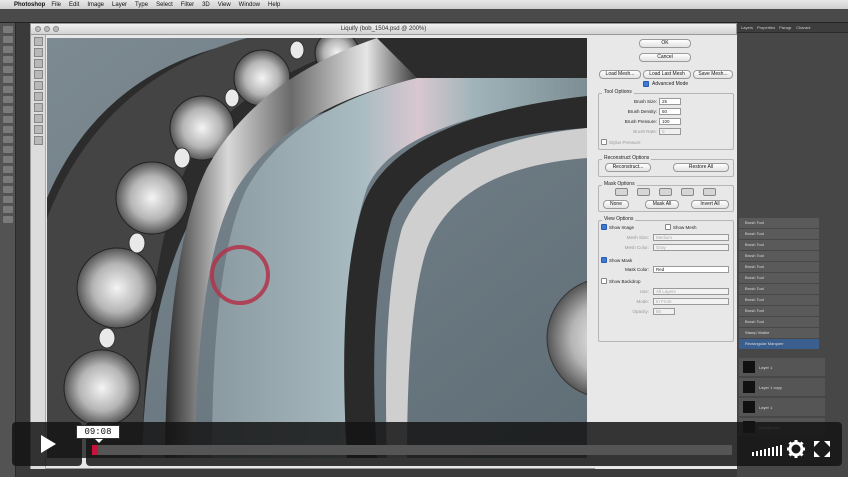 This screenshot has width=848, height=477. What do you see at coordinates (691, 301) in the screenshot?
I see `mode-select: In Front` at bounding box center [691, 301].